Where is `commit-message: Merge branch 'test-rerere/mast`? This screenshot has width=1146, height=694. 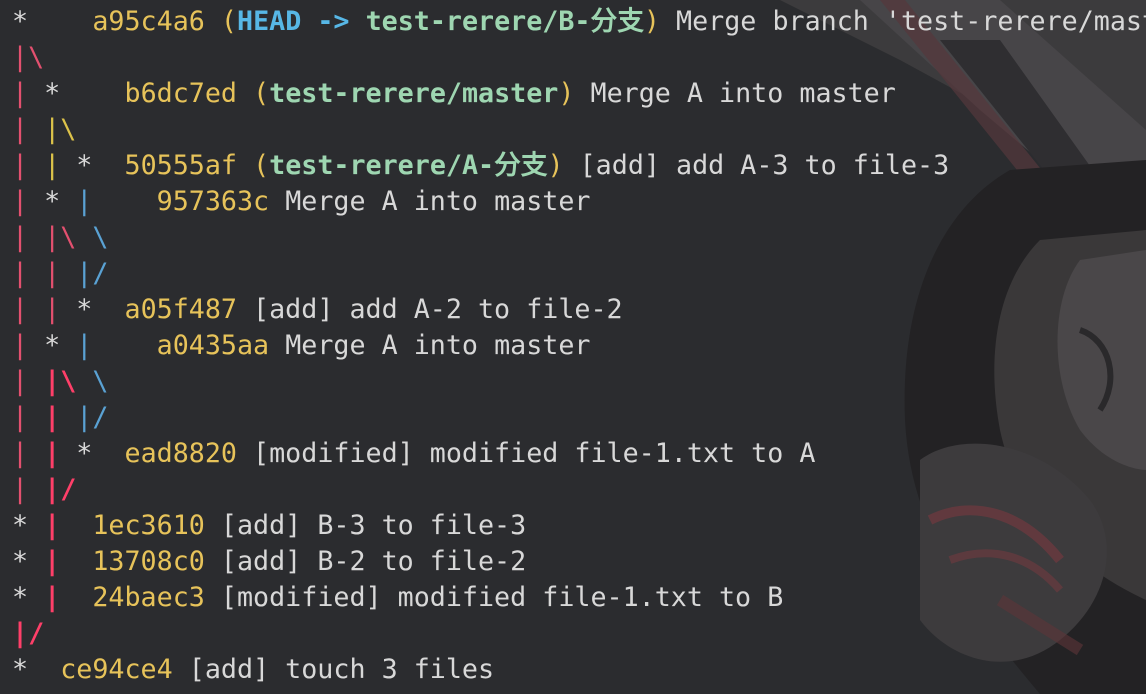
commit-message: Merge branch 'test-rerere/mast is located at coordinates (902, 21).